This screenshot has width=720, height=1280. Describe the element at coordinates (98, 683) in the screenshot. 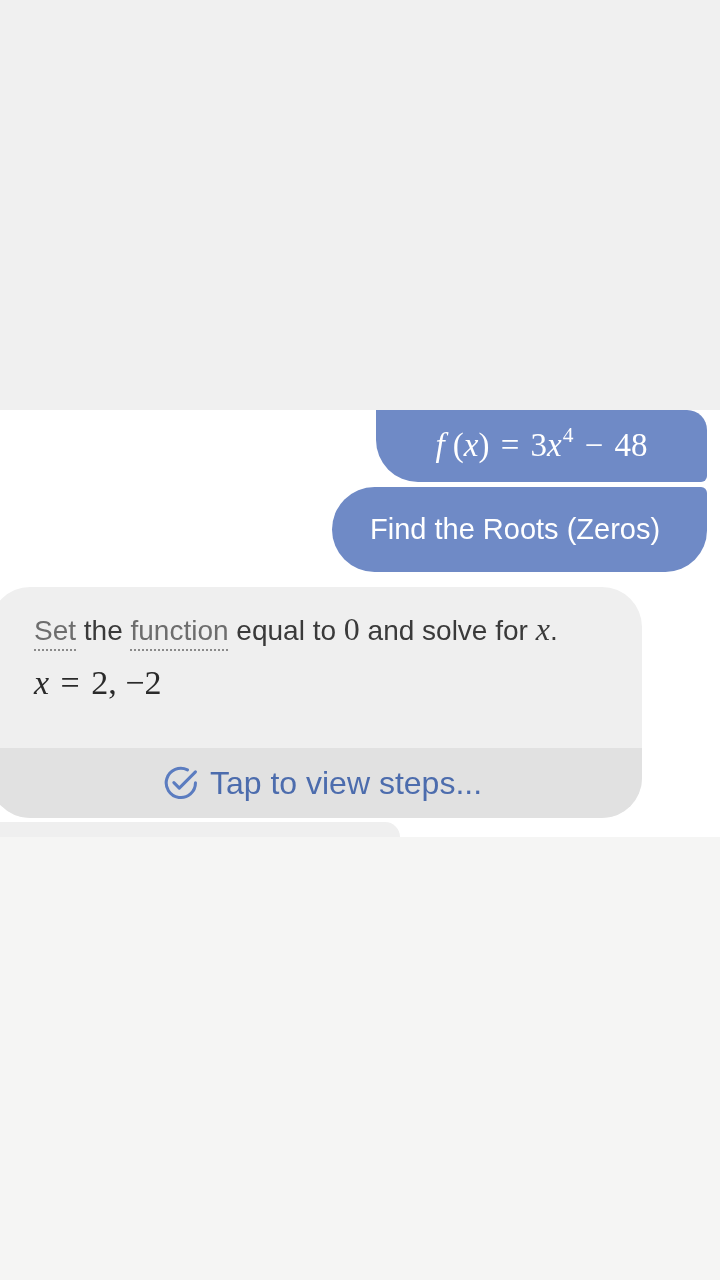

I see `result-text: x = 2, −2` at that location.